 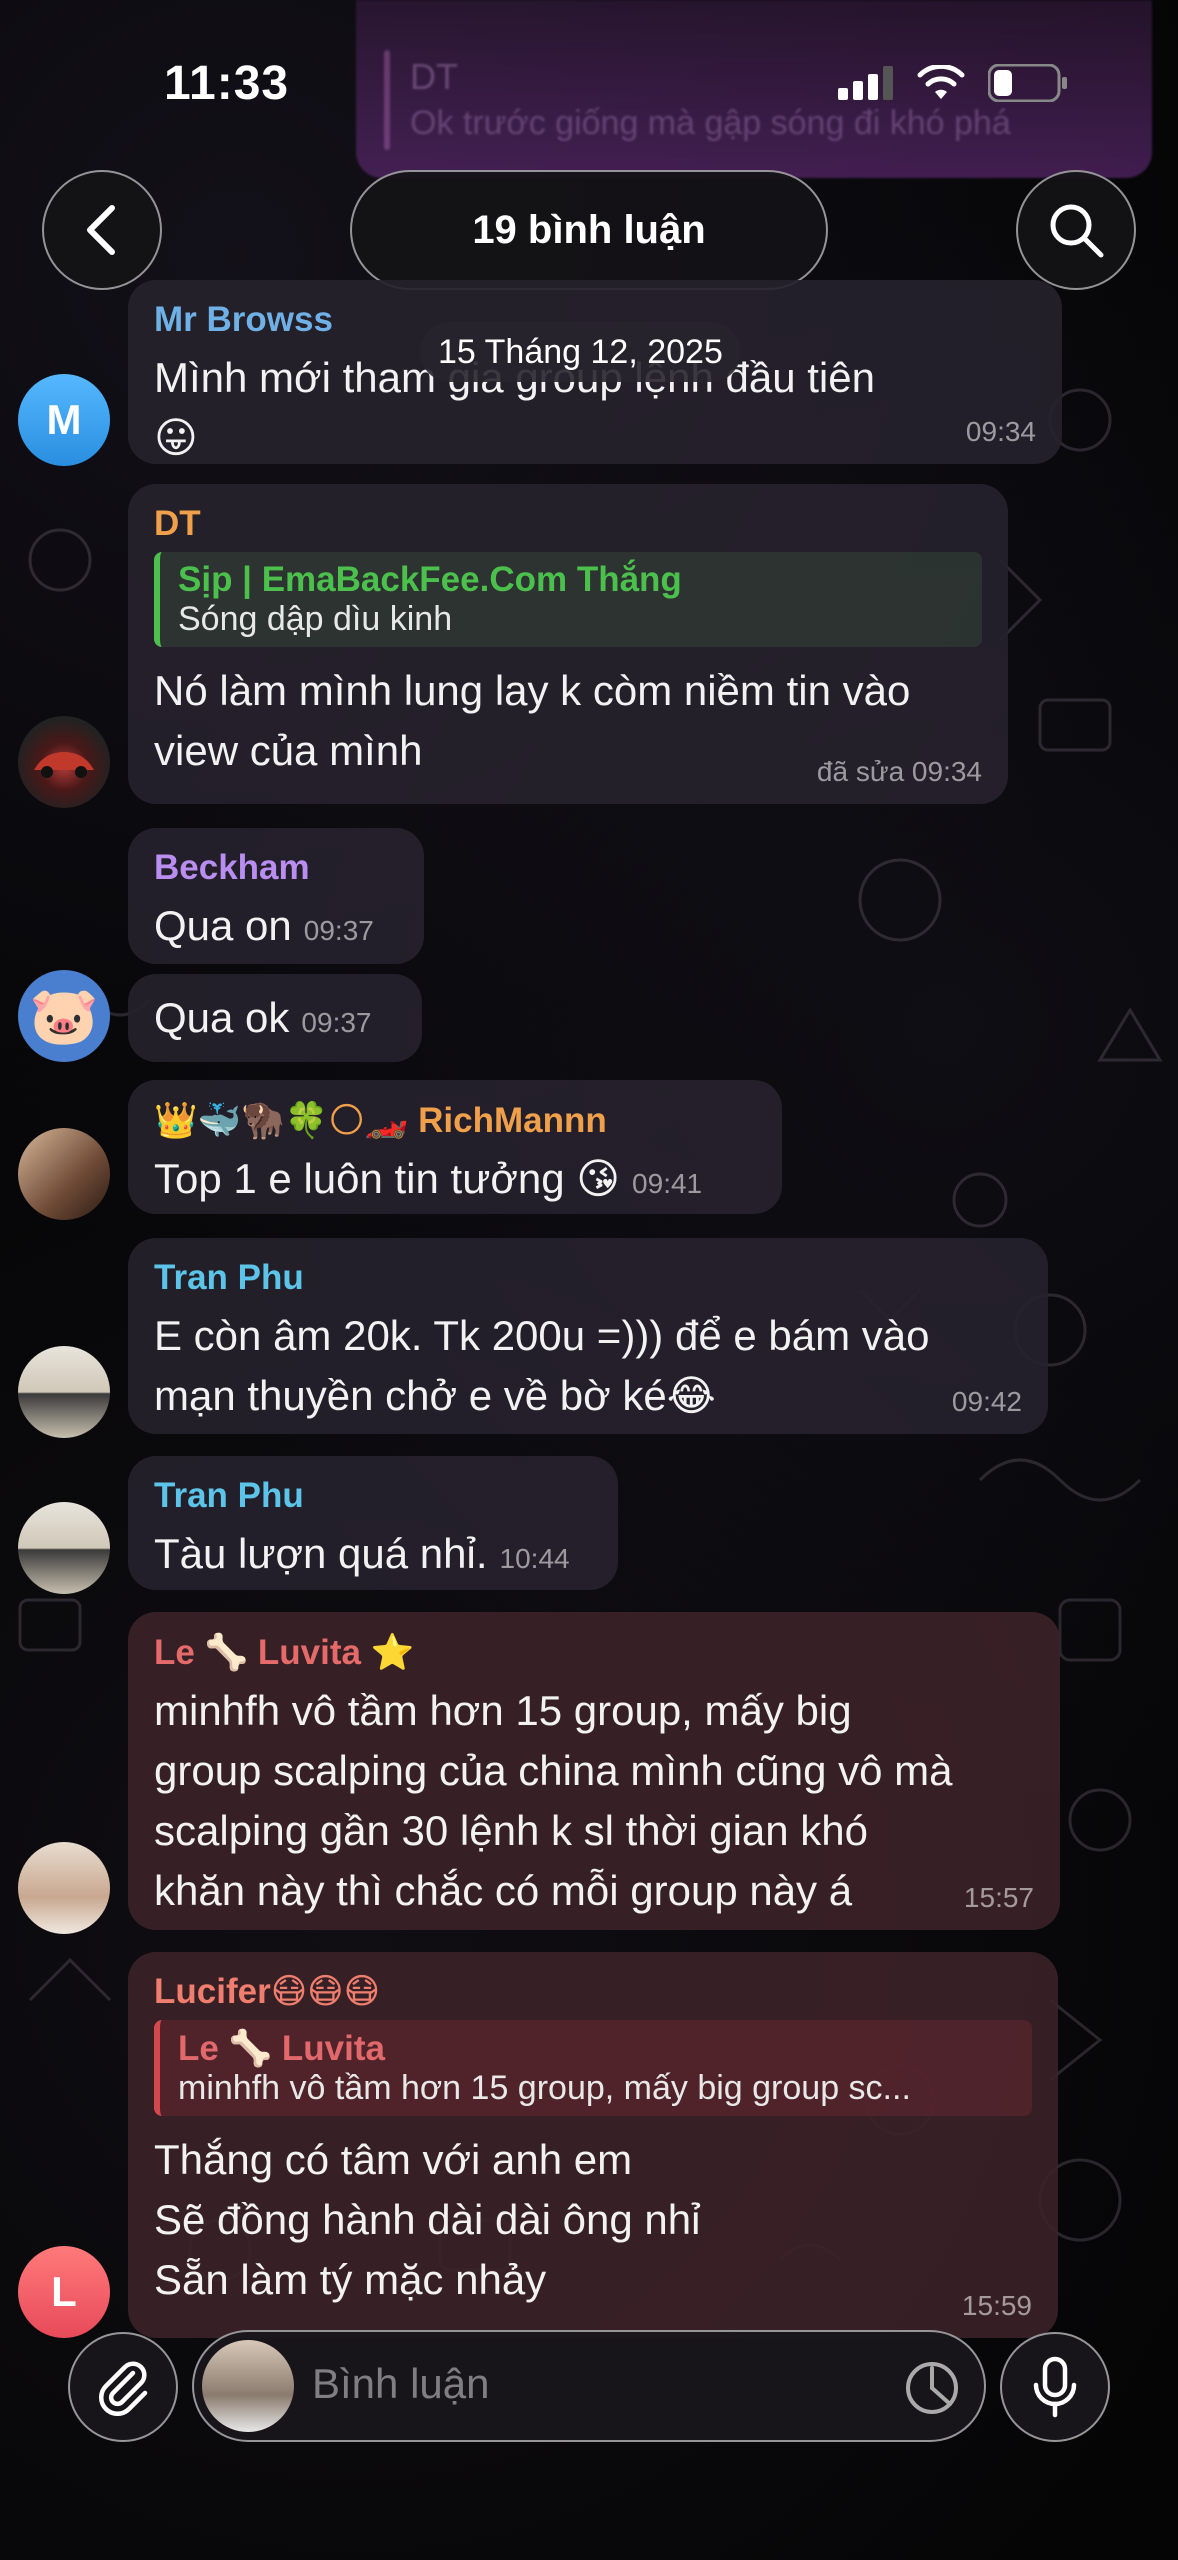 I want to click on message-line: 😛, so click(x=176, y=437).